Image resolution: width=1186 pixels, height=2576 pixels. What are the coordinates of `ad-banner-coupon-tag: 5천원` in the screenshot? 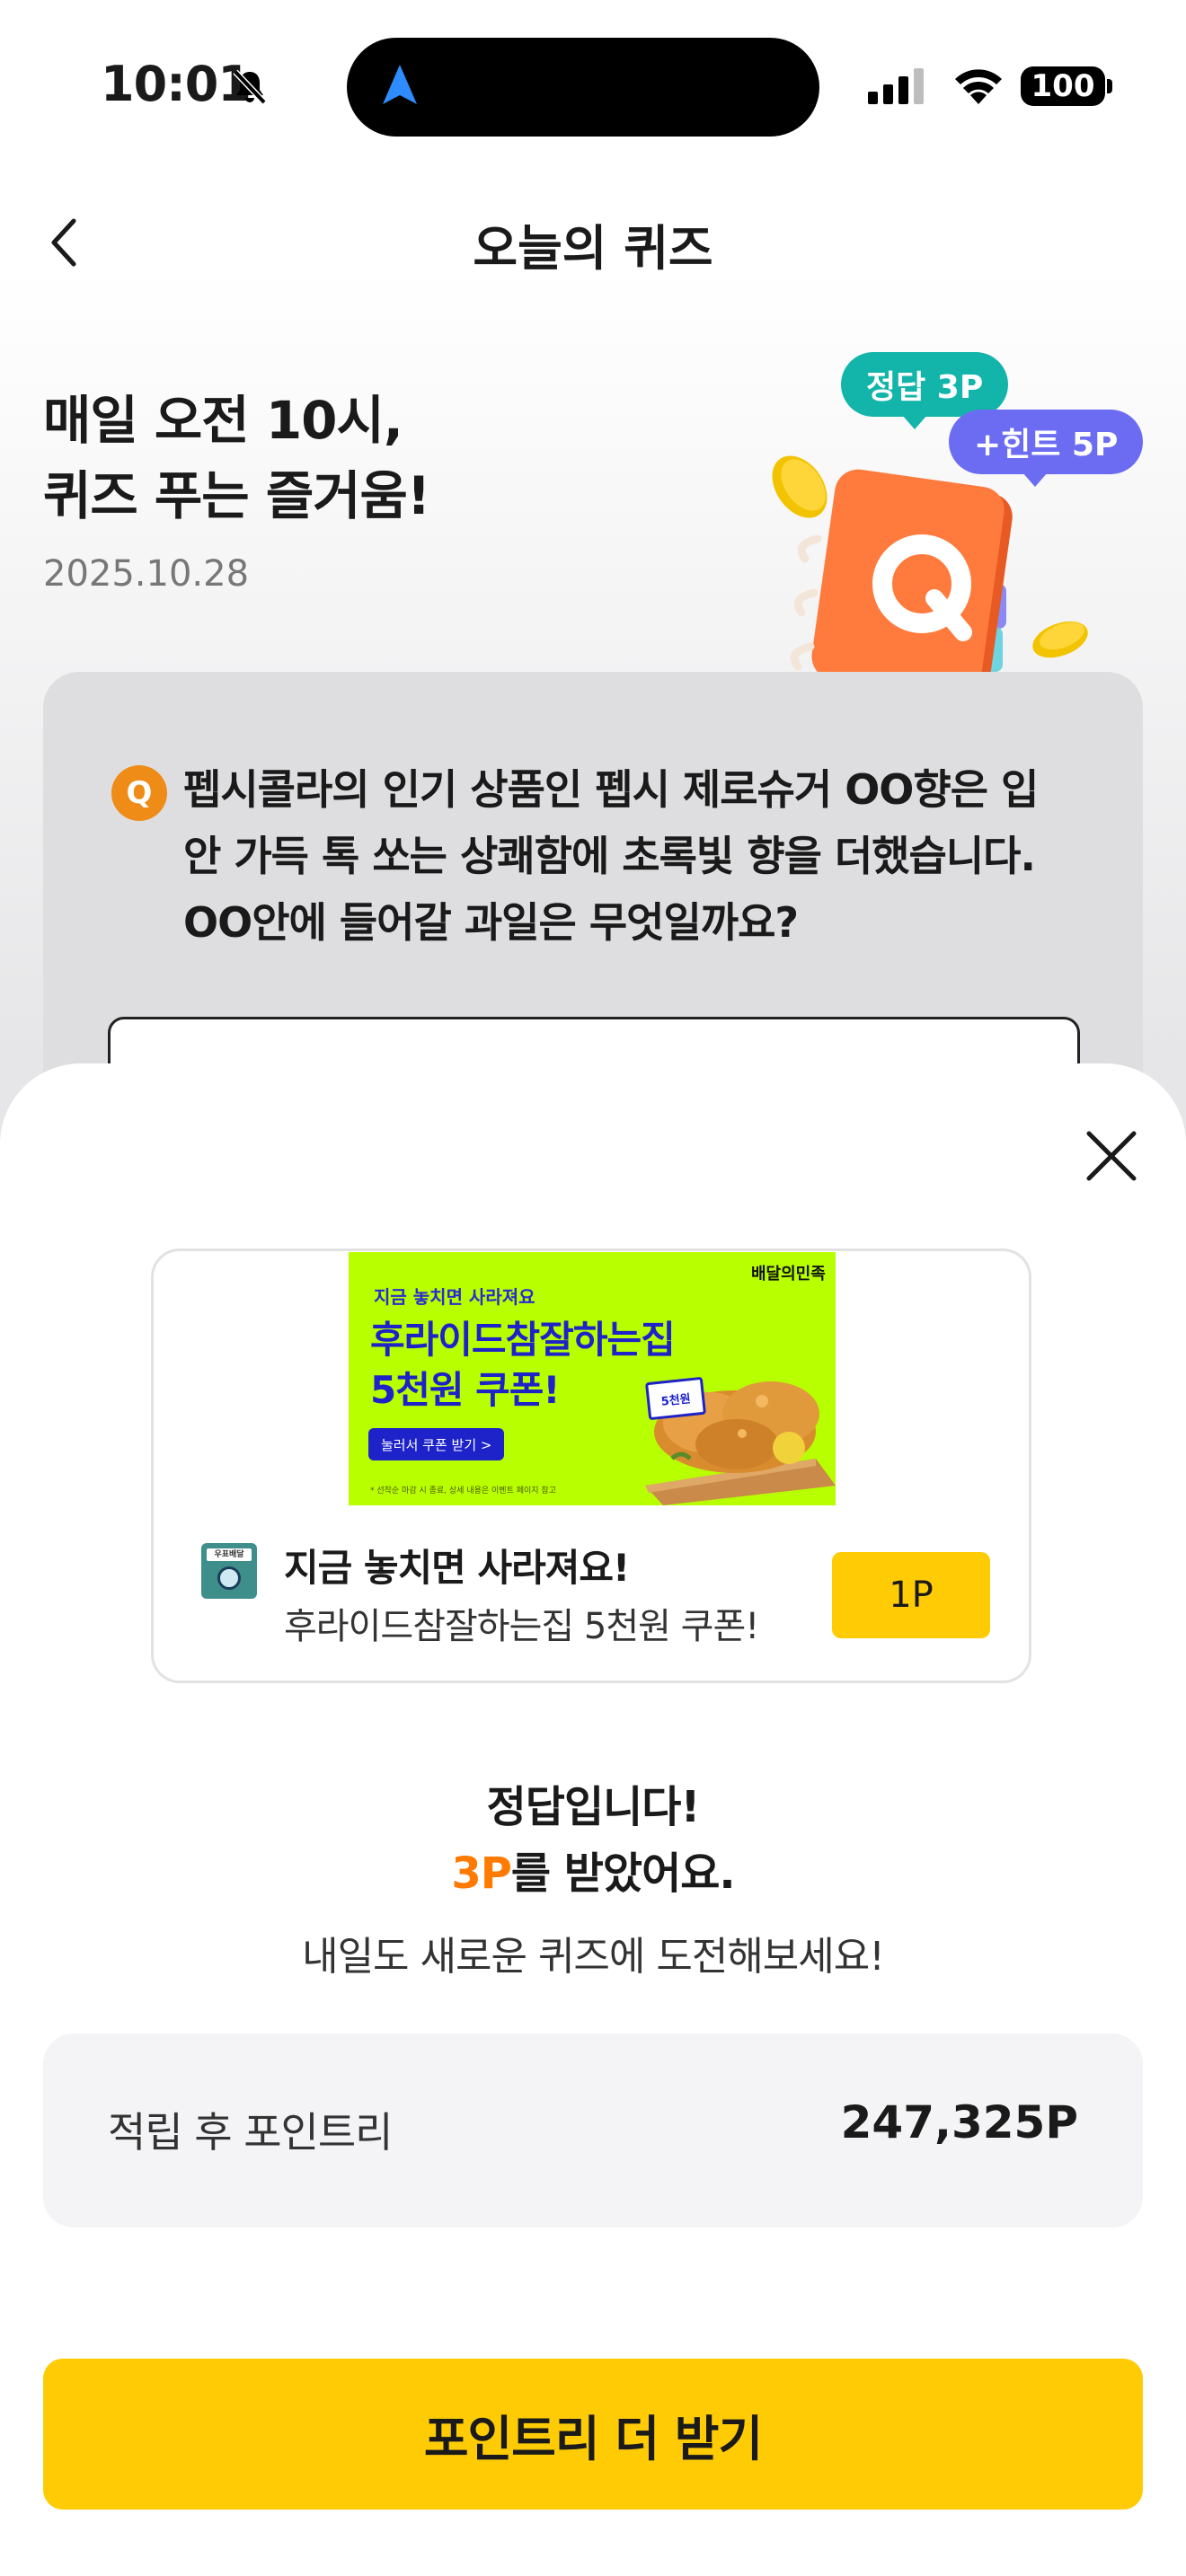 It's located at (675, 1398).